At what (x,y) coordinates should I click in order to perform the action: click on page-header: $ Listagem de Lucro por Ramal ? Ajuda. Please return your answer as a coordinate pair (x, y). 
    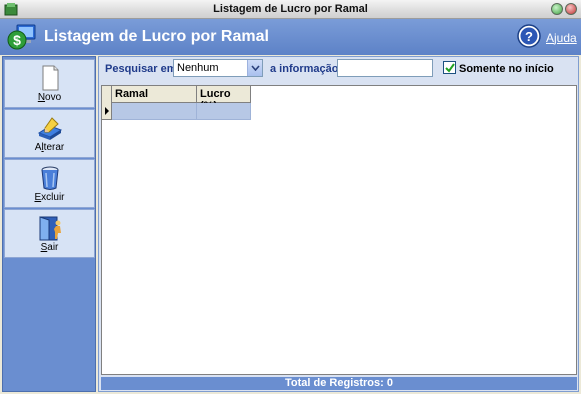
    Looking at the image, I should click on (290, 37).